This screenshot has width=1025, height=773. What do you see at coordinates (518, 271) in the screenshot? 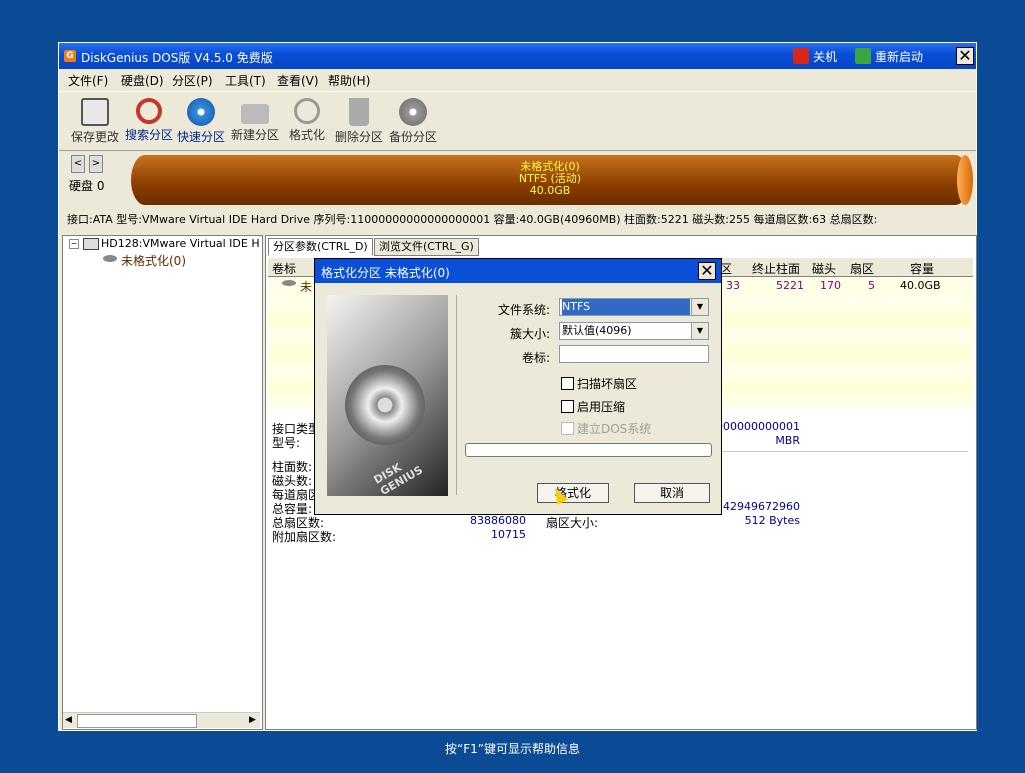
I see `dialog-title-bar: 格式化分区 未格式化(0) ✕` at bounding box center [518, 271].